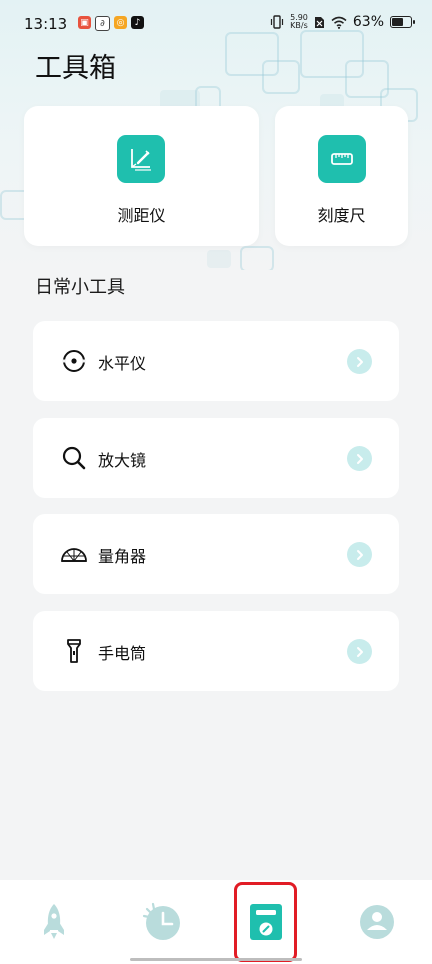 This screenshot has width=432, height=964. Describe the element at coordinates (46, 24) in the screenshot. I see `status-time: 13:13` at that location.